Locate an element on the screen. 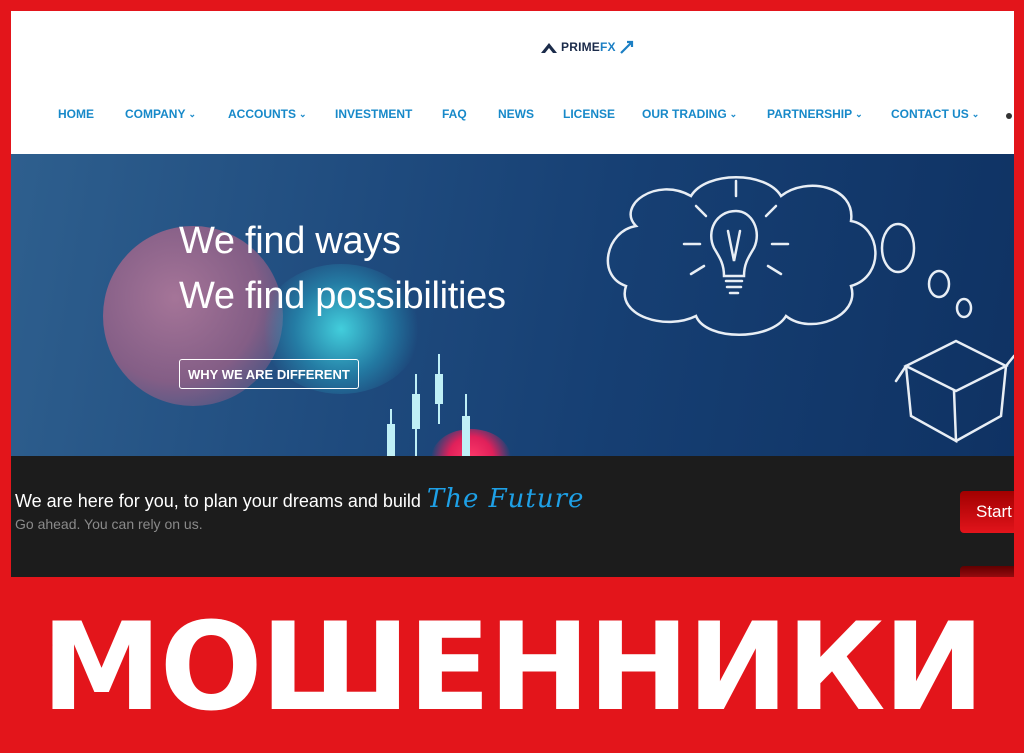  logo: PRIMEFX is located at coordinates (587, 47).